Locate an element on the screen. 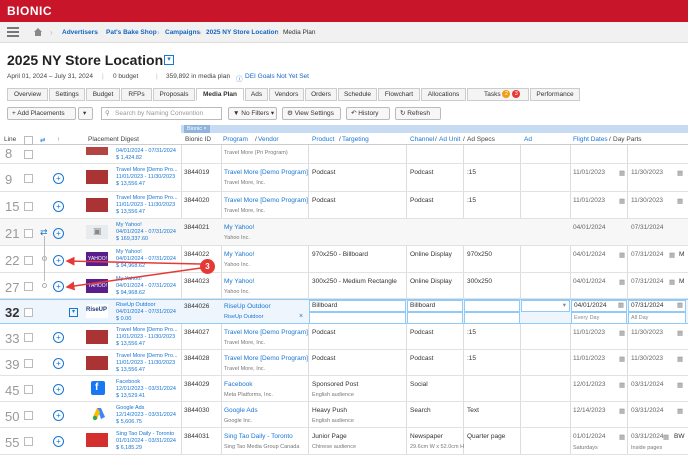 This screenshot has width=688, height=455. breadcrumb-campaign: 2025 NY Store Location is located at coordinates (242, 32).